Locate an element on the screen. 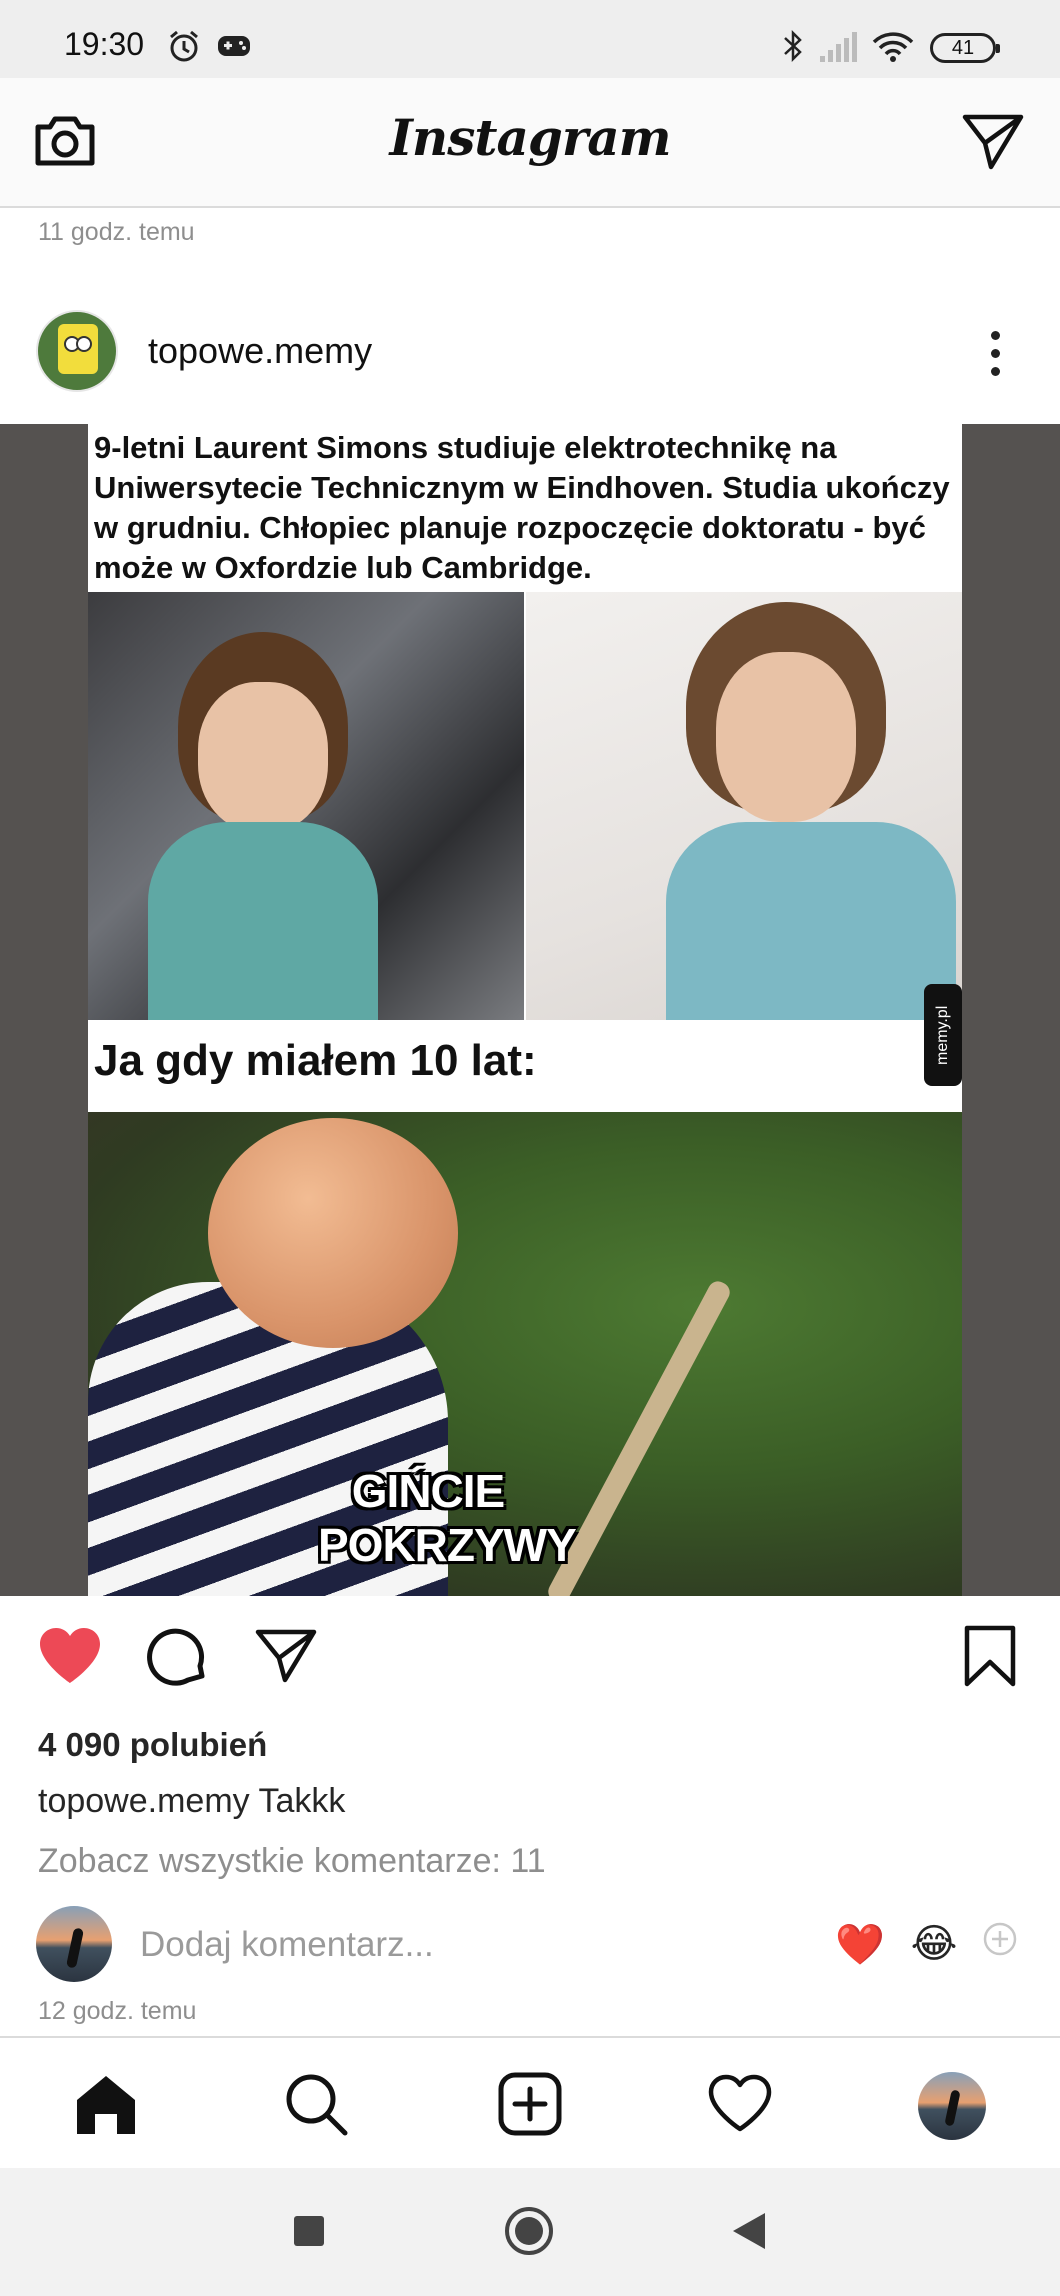 The image size is (1060, 2296). like-button is located at coordinates (70, 1658).